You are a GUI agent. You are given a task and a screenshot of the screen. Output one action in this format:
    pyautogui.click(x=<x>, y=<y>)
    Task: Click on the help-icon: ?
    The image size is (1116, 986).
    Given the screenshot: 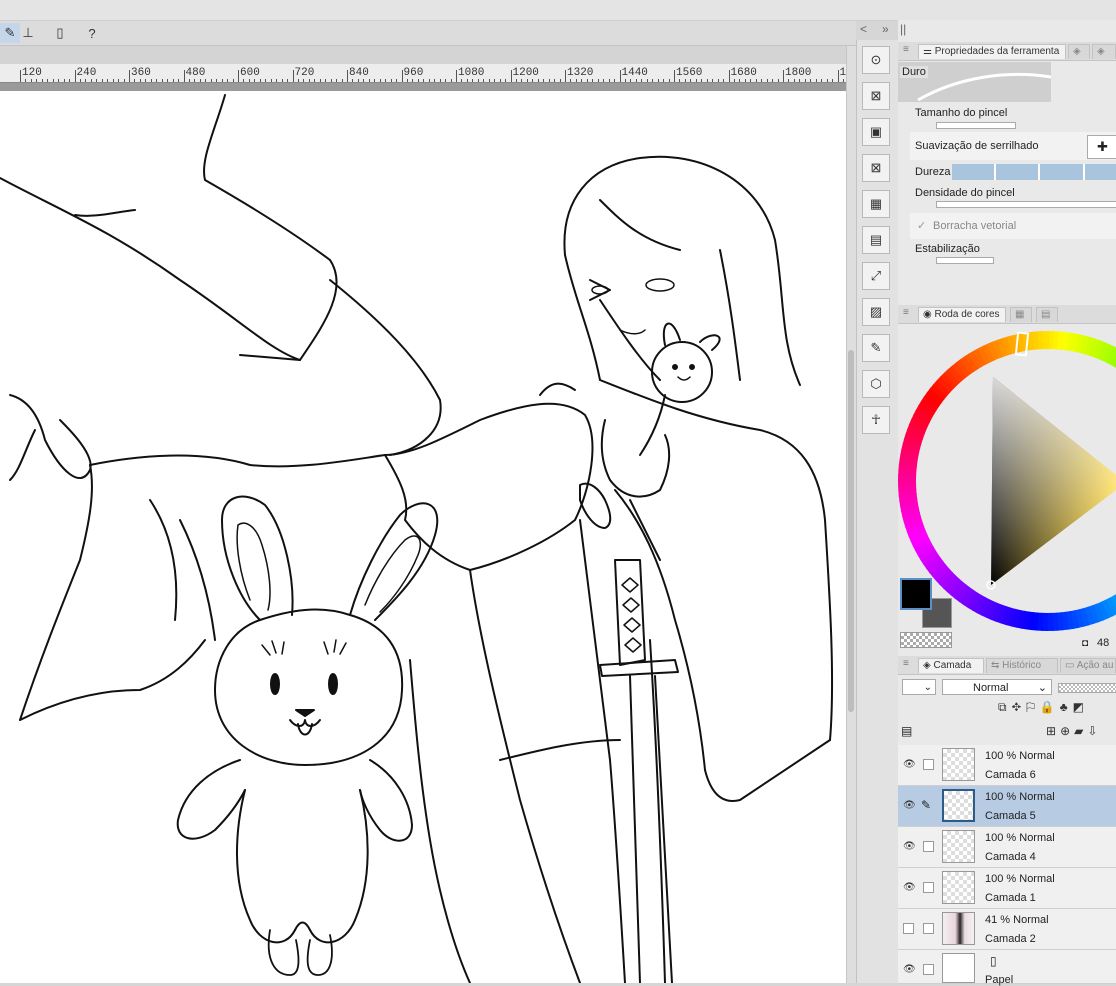 What is the action you would take?
    pyautogui.click(x=92, y=33)
    